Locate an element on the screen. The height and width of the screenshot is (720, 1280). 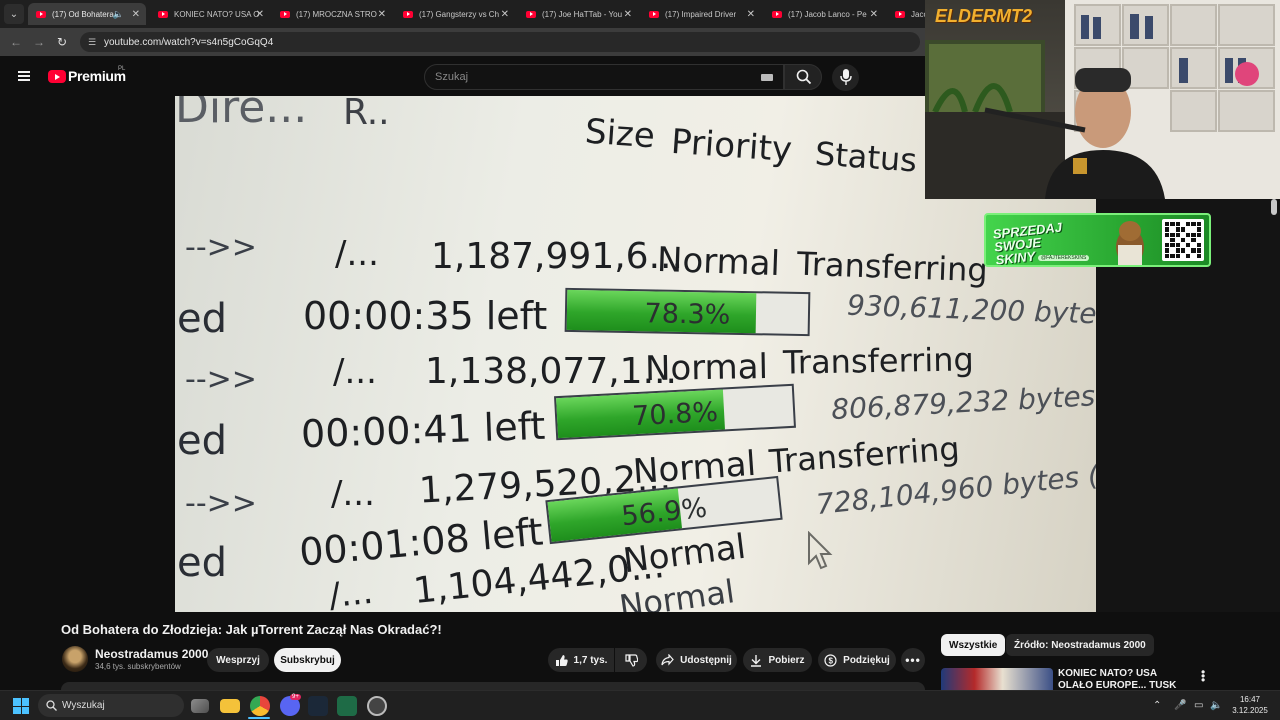
streamer-webcam: ELDERMT2 is located at coordinates (1102, 99).